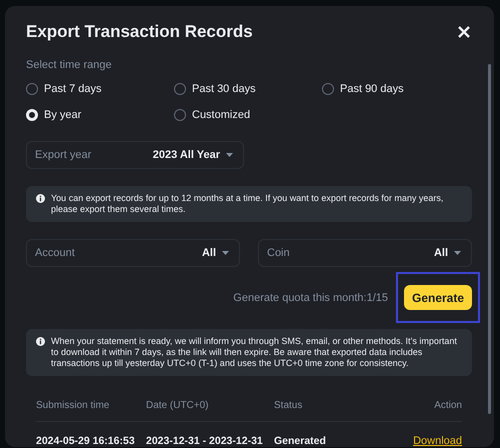  What do you see at coordinates (438, 297) in the screenshot?
I see `generate-button: Generate` at bounding box center [438, 297].